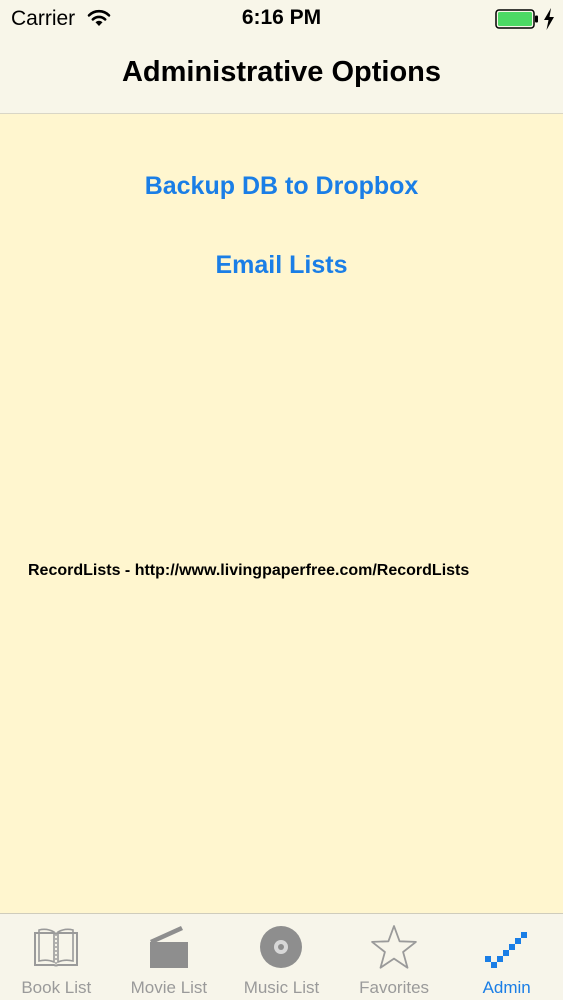 This screenshot has width=563, height=1000. I want to click on status-time: 6:16 PM, so click(281, 17).